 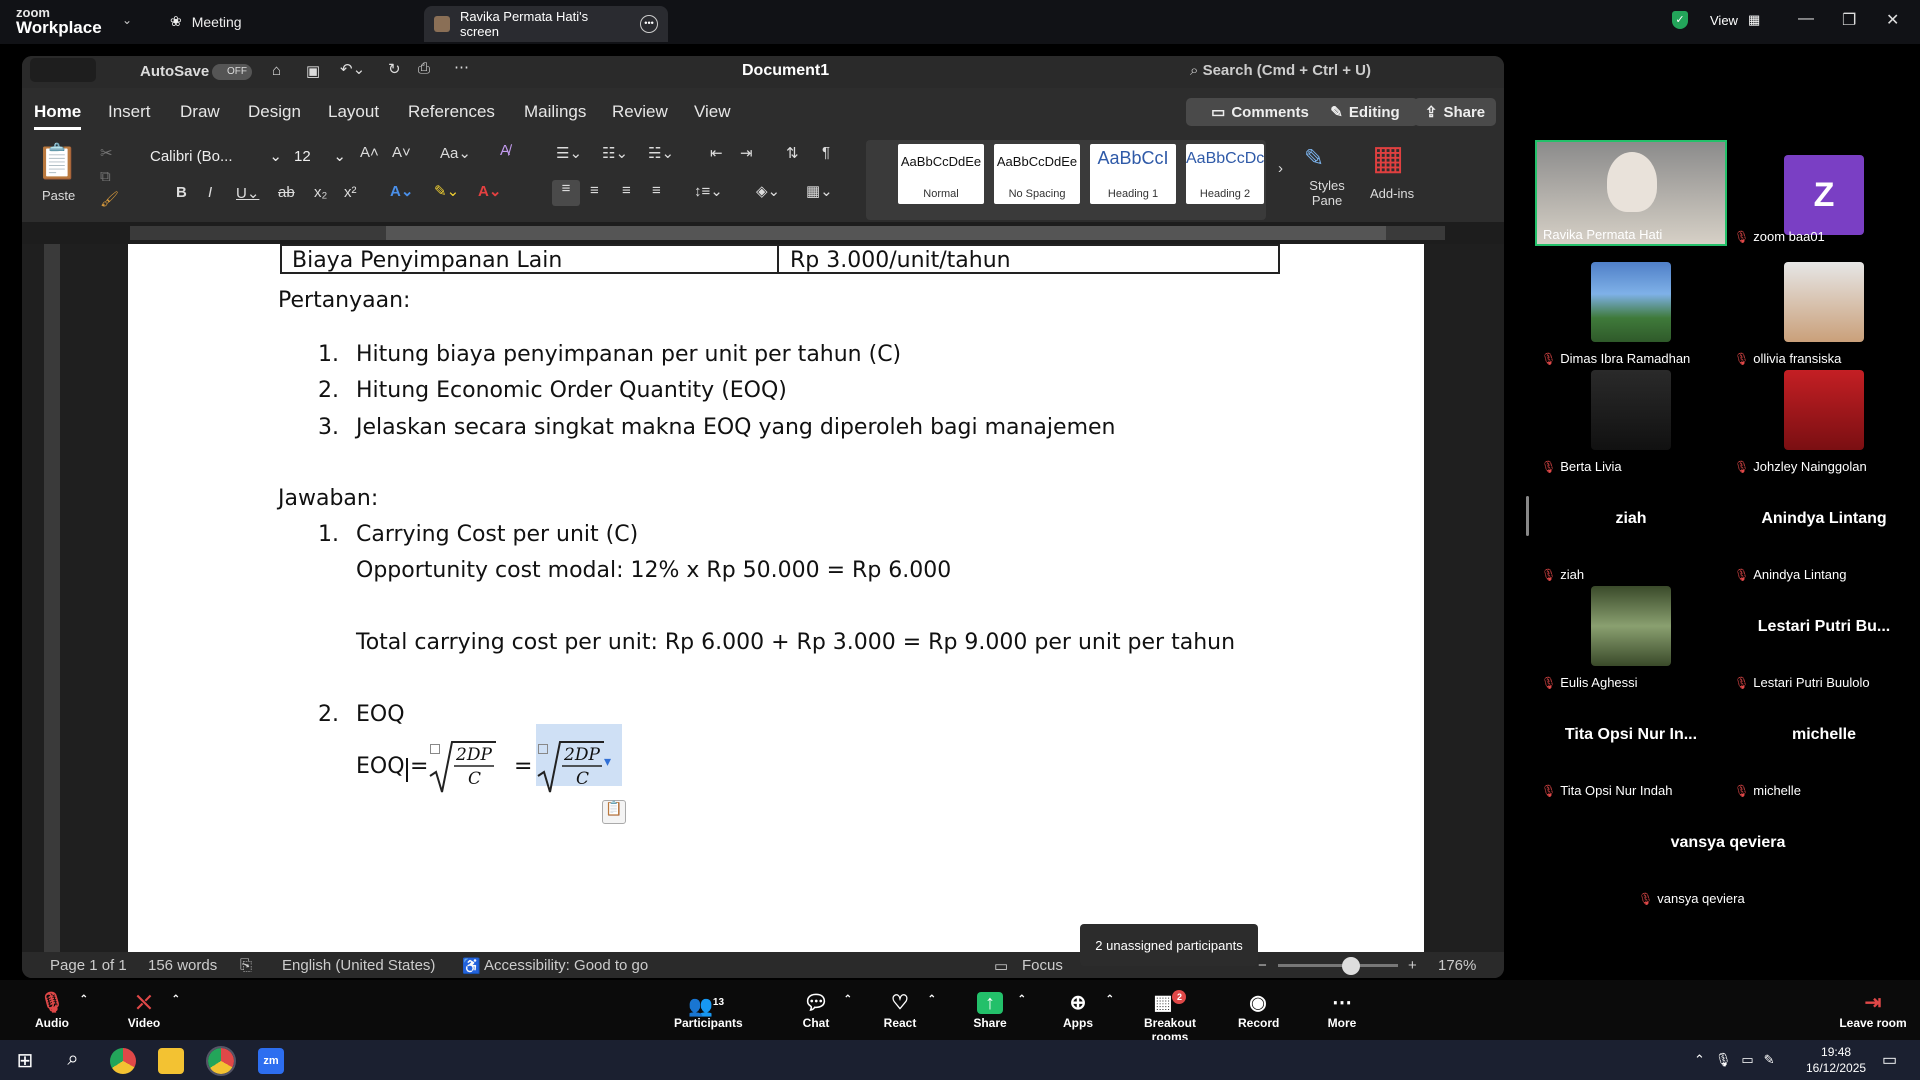 What do you see at coordinates (768, 191) in the screenshot?
I see `shading-icon: ◈⌄` at bounding box center [768, 191].